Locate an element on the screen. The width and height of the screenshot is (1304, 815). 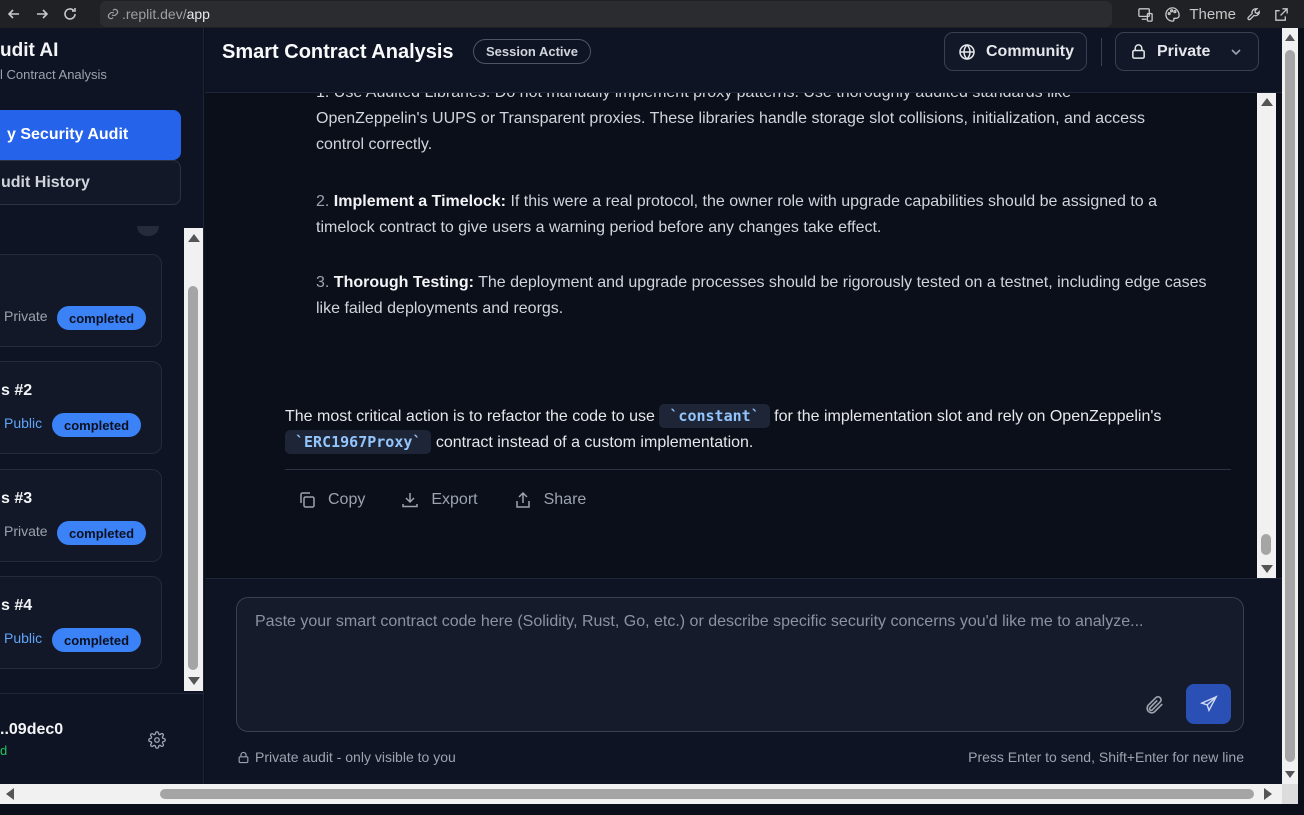
reload-icon is located at coordinates (70, 14).